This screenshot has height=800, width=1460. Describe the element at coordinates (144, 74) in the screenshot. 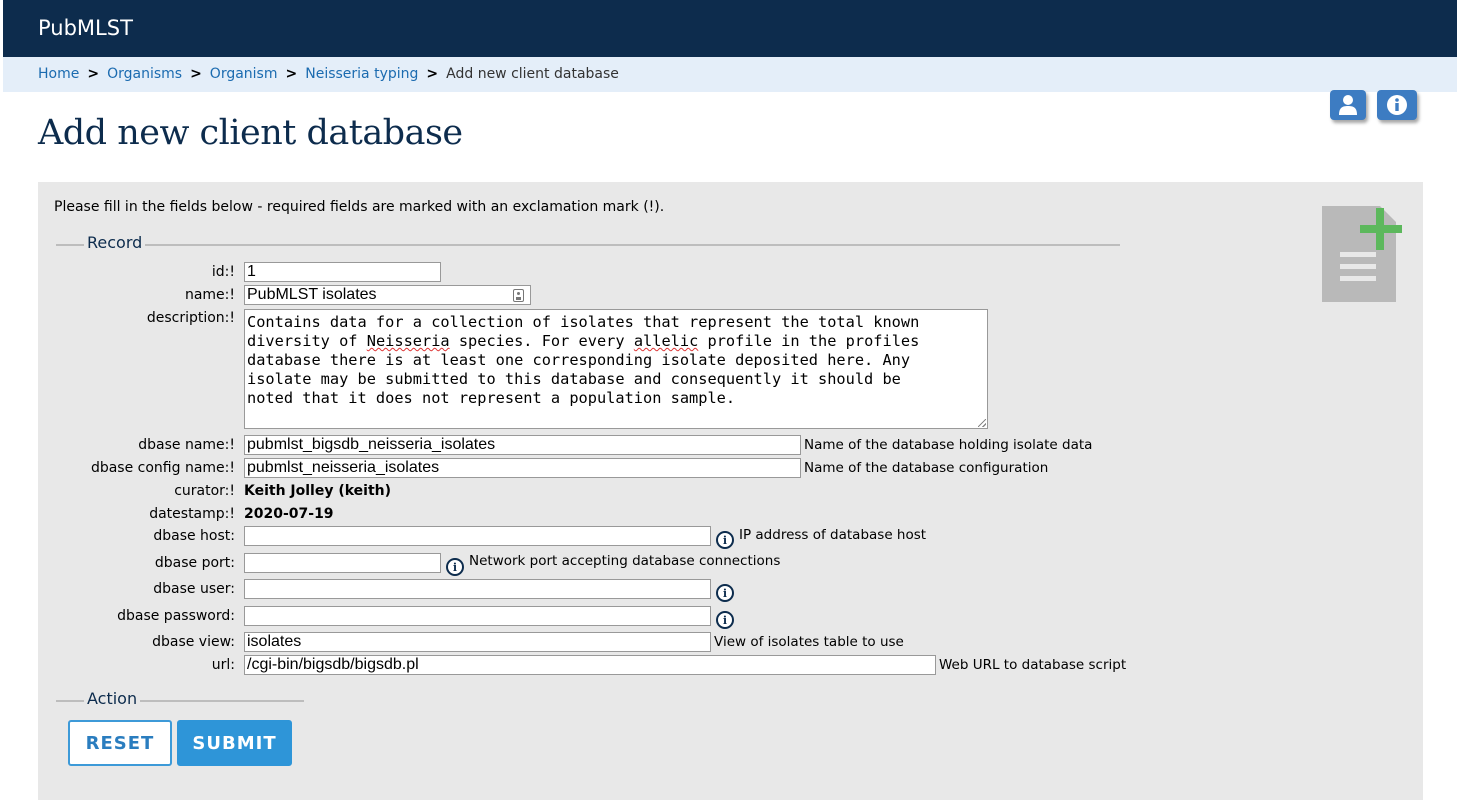

I see `breadcrumb-organisms: Organisms` at that location.